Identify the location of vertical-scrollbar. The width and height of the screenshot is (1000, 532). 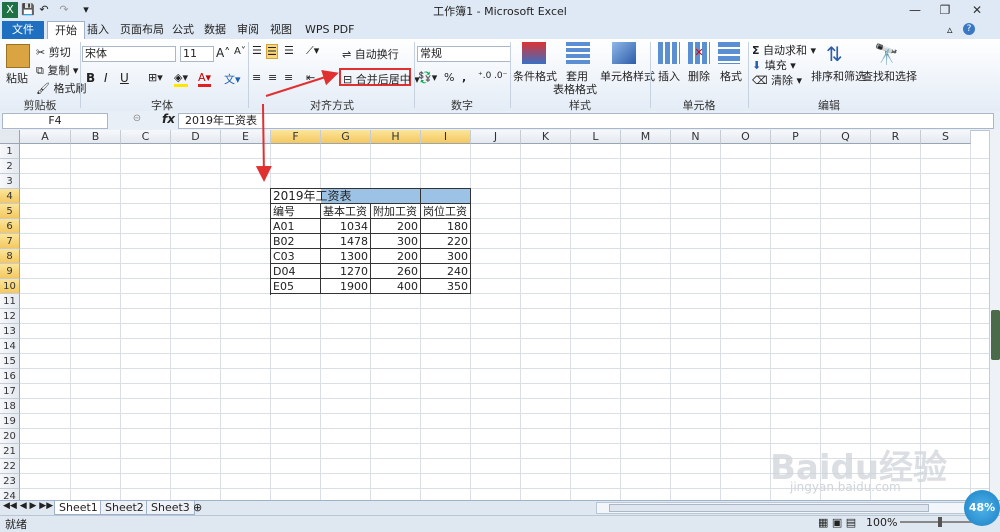
(994, 315).